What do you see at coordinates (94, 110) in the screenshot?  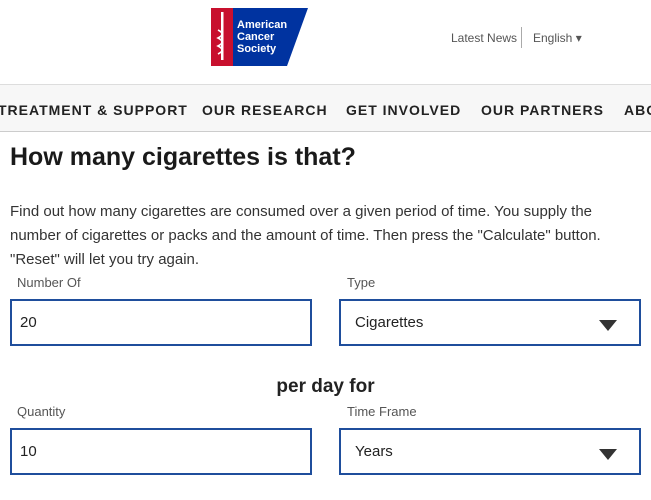 I see `nav-treatment-support: TREATMENT & SUPPORT` at bounding box center [94, 110].